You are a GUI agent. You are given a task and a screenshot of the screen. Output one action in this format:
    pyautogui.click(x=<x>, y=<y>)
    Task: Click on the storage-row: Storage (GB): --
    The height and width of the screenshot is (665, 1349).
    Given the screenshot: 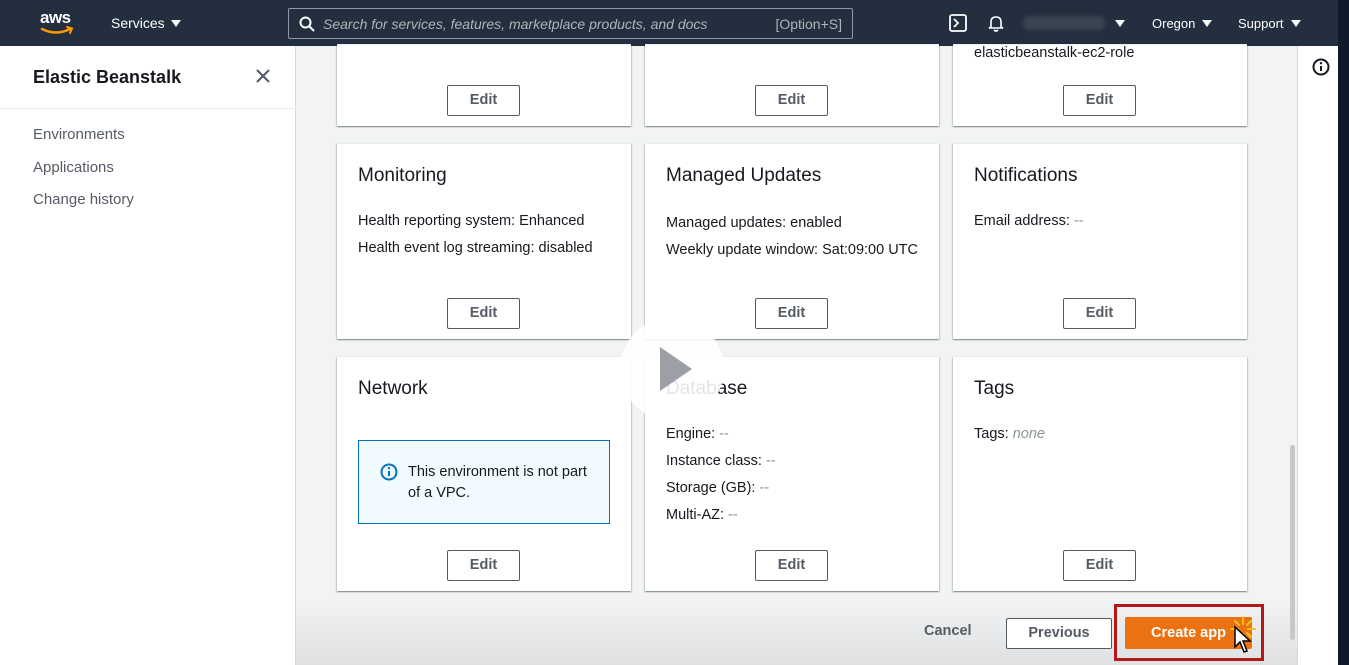 What is the action you would take?
    pyautogui.click(x=792, y=488)
    